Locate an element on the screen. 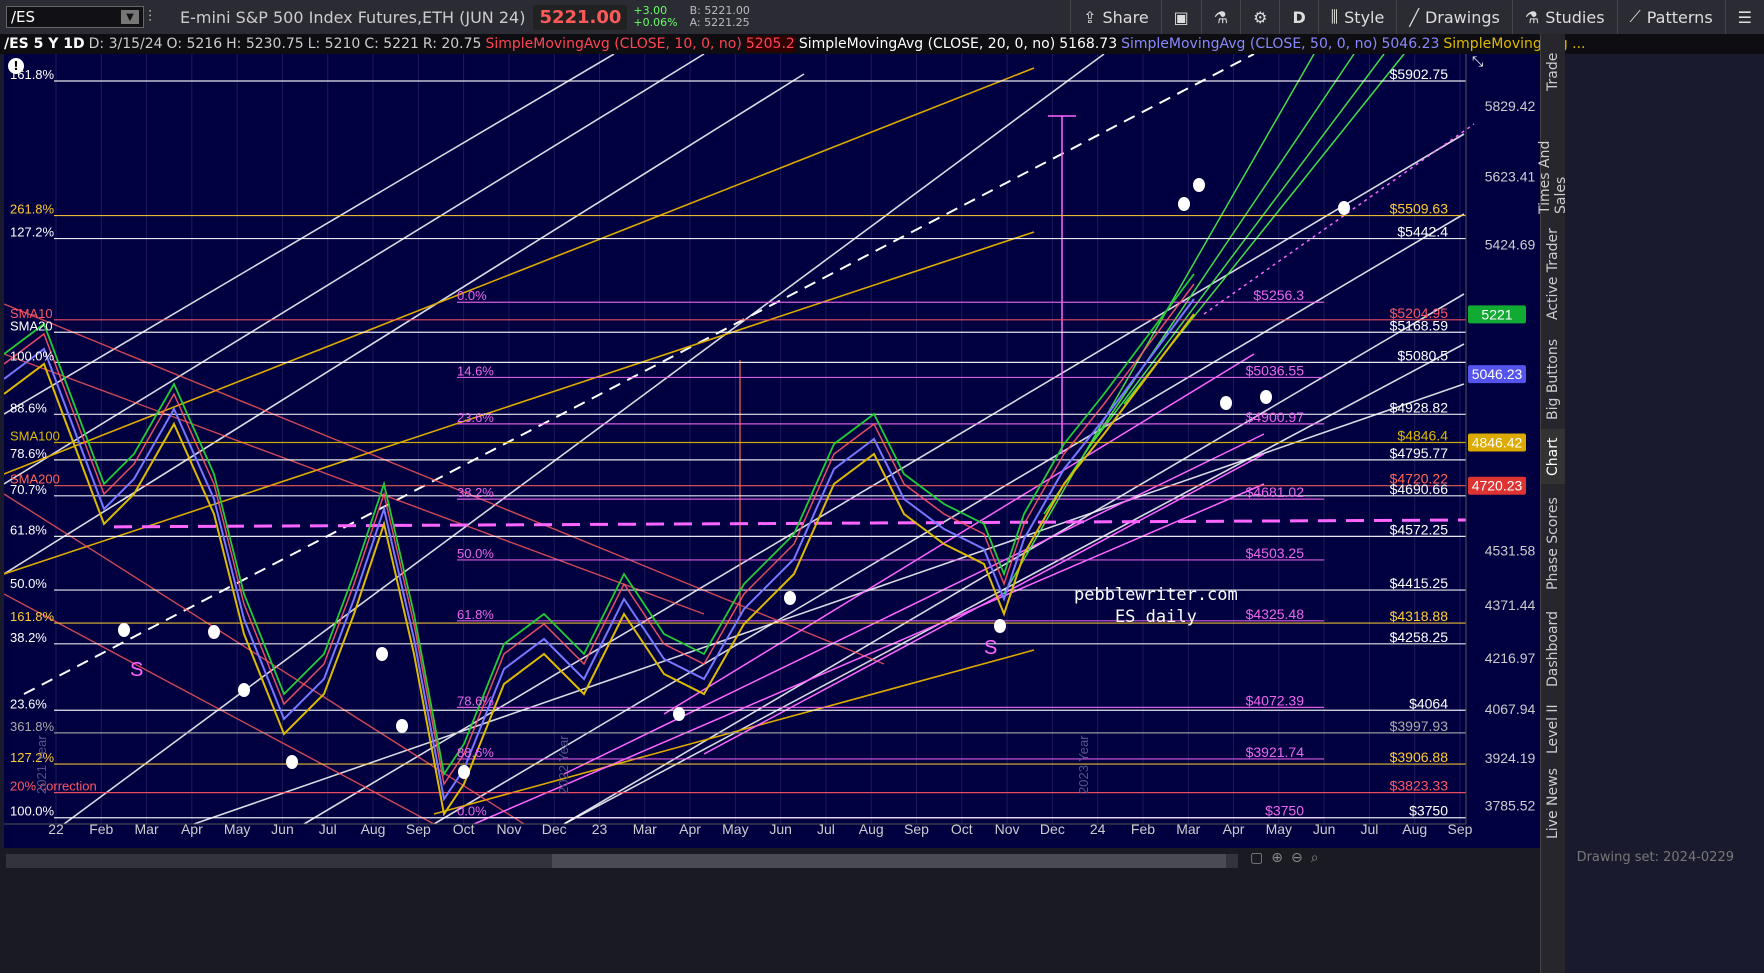  flask-icon: ⚗ is located at coordinates (1532, 17).